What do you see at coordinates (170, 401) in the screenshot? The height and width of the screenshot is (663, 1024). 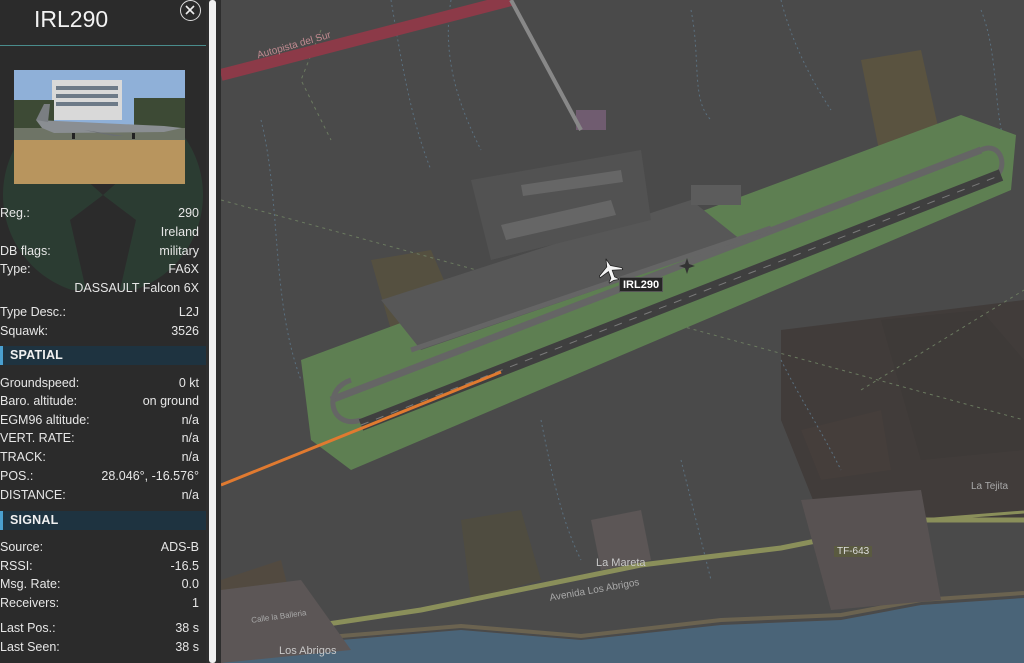 I see `baro-value: on ground` at bounding box center [170, 401].